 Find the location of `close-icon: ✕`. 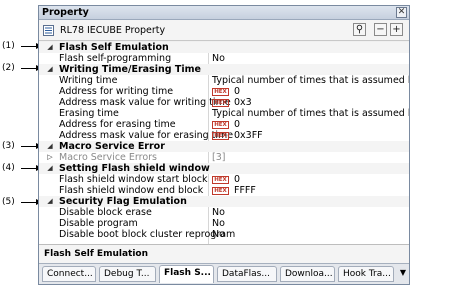

close-icon: ✕ is located at coordinates (401, 12).